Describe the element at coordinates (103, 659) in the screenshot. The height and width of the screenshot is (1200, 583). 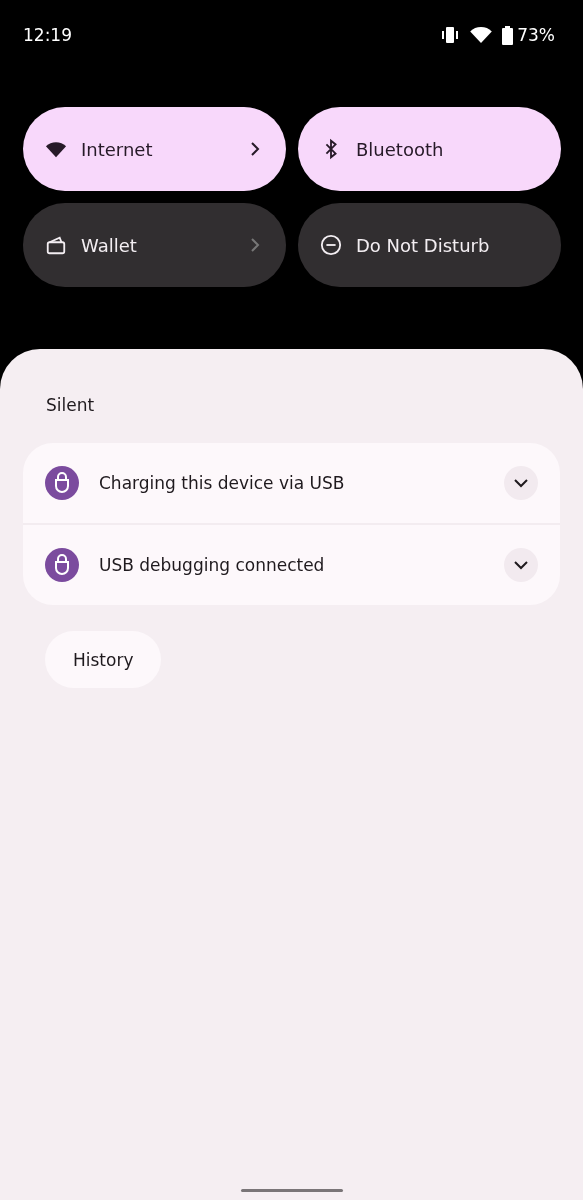
I see `history-button: History` at that location.